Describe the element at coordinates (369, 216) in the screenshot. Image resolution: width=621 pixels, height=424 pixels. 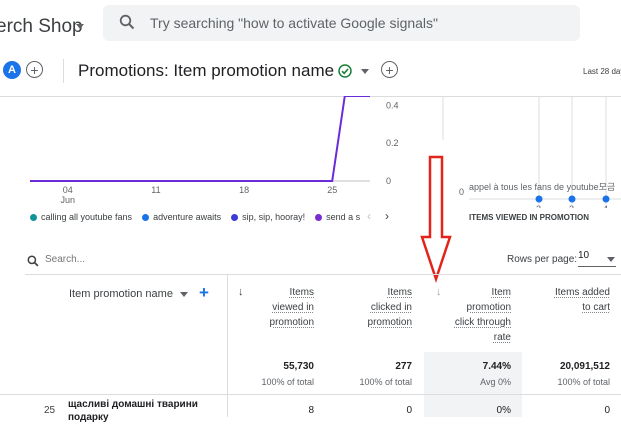
I see `legend-prev-icon: ‹` at that location.